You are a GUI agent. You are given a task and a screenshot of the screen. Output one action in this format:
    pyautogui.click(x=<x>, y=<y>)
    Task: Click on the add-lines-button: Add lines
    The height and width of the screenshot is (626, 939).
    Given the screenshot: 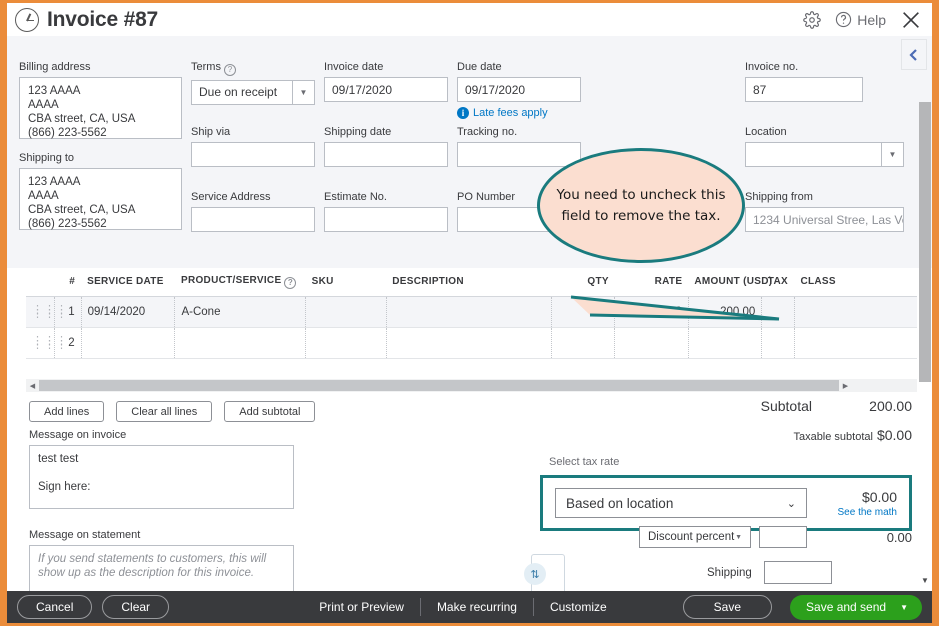 What is the action you would take?
    pyautogui.click(x=67, y=411)
    